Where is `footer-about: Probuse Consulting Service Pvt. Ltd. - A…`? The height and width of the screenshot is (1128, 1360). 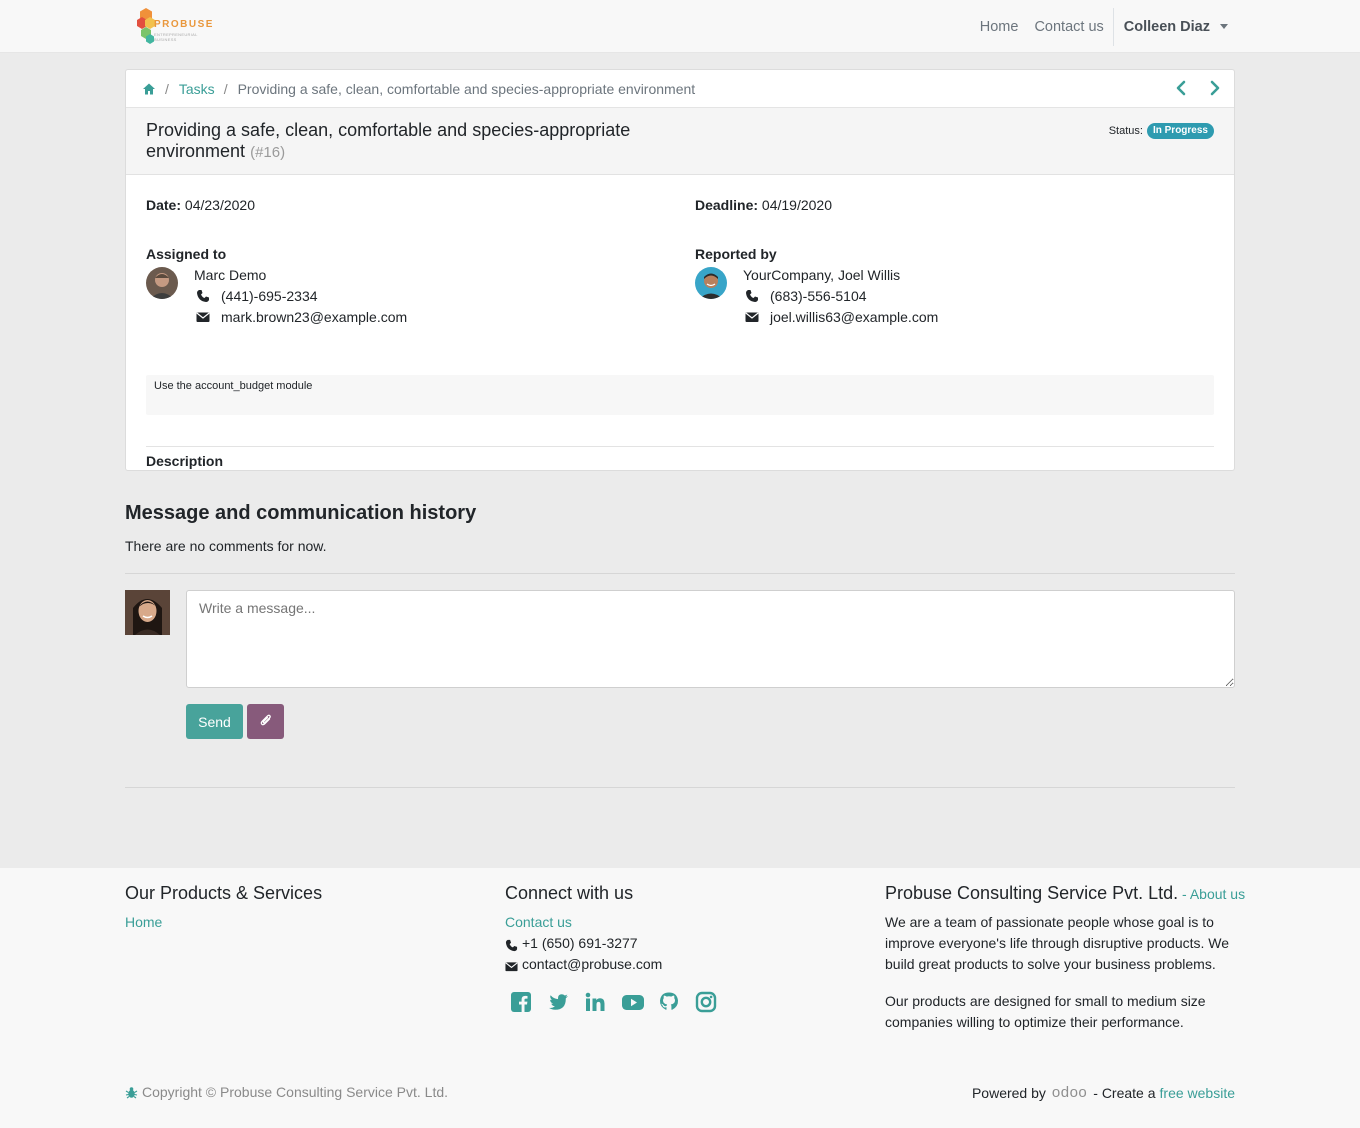 footer-about: Probuse Consulting Service Pvt. Ltd. - A… is located at coordinates (1065, 966).